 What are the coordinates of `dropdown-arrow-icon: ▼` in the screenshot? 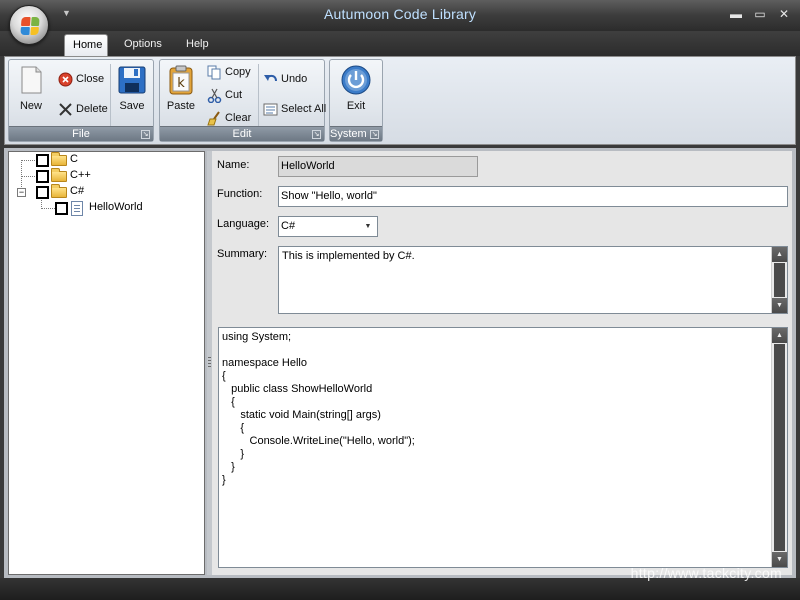 It's located at (368, 226).